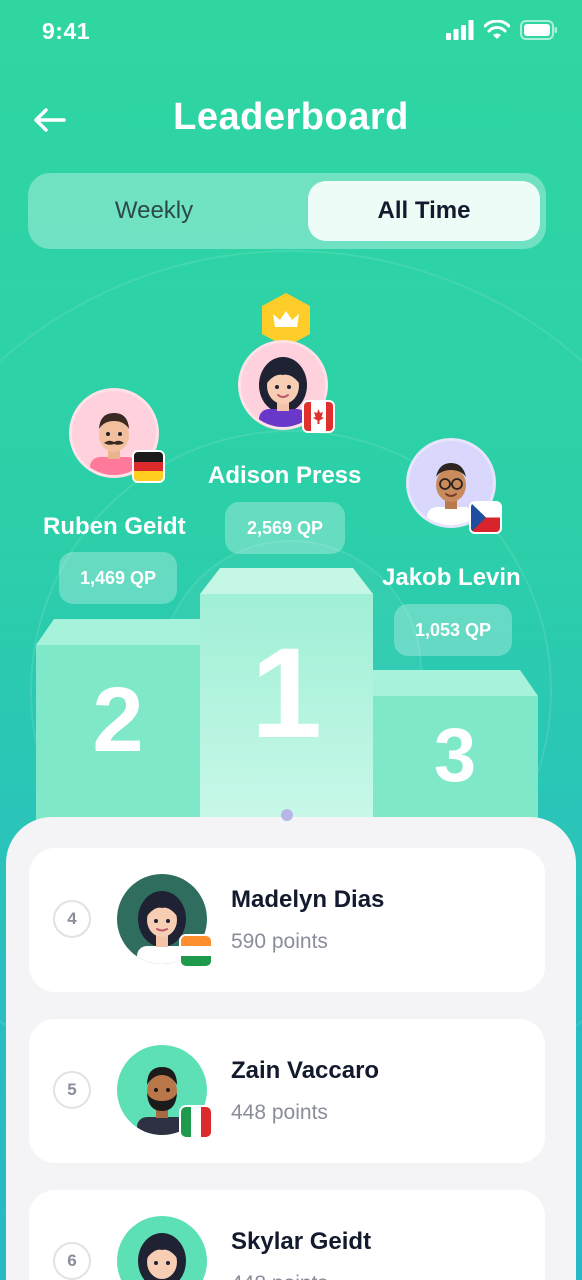 This screenshot has width=582, height=1280. Describe the element at coordinates (72, 1261) in the screenshot. I see `rank-number: 6` at that location.